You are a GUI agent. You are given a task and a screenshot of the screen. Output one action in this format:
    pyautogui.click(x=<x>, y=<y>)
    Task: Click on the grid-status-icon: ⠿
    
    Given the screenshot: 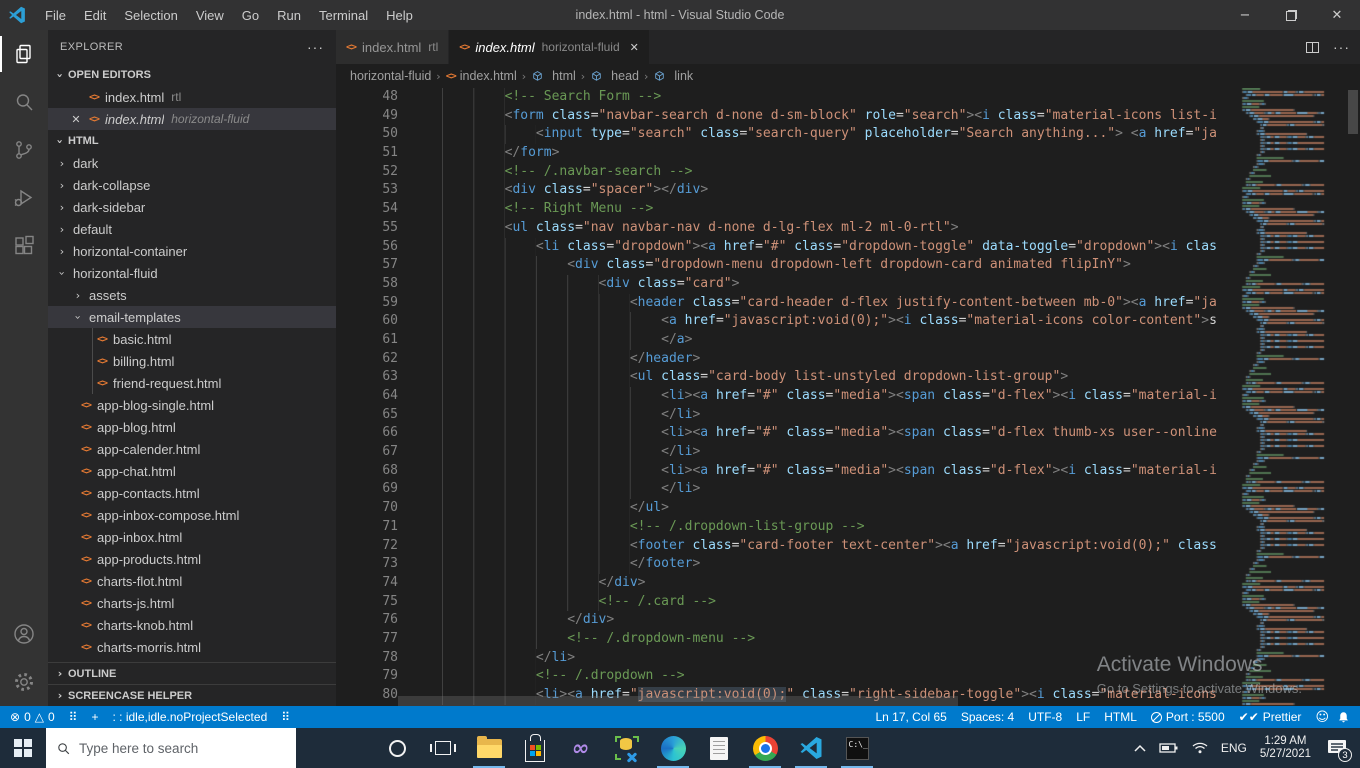 What is the action you would take?
    pyautogui.click(x=73, y=717)
    